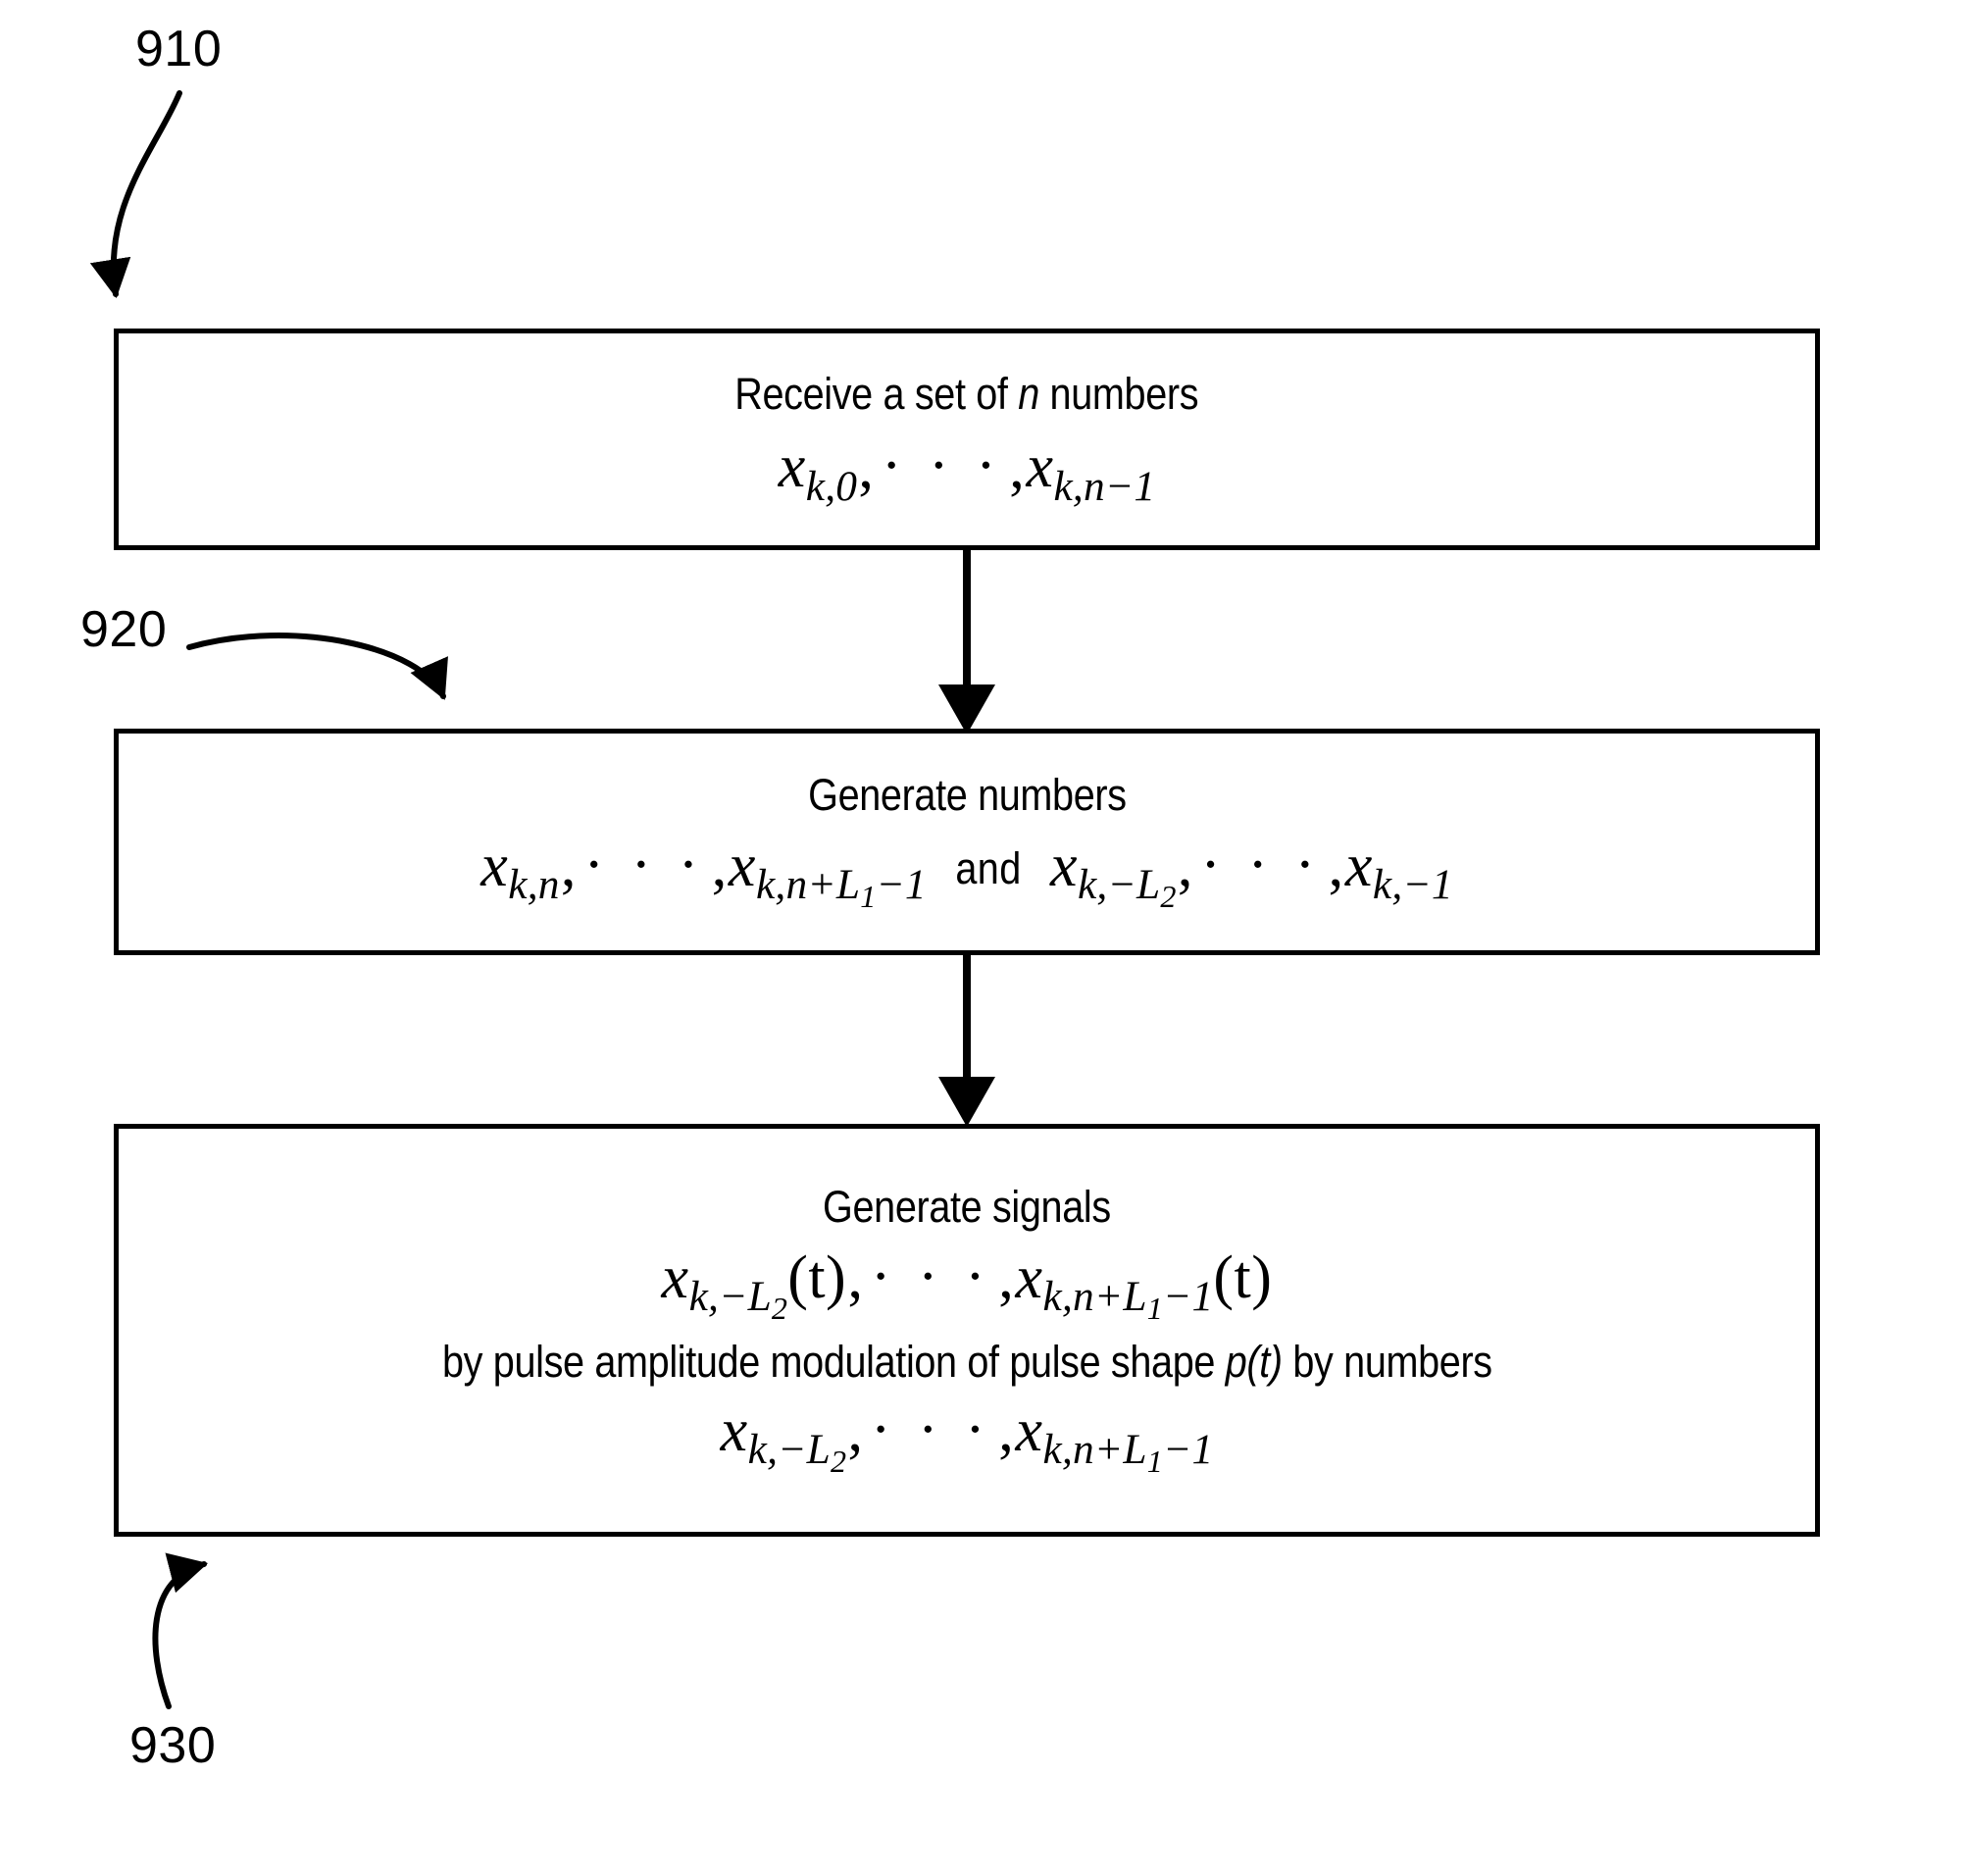  Describe the element at coordinates (967, 1438) in the screenshot. I see `step-930-numbers-formula: xk,−L2, · · · ,xk,n+L1−1` at that location.